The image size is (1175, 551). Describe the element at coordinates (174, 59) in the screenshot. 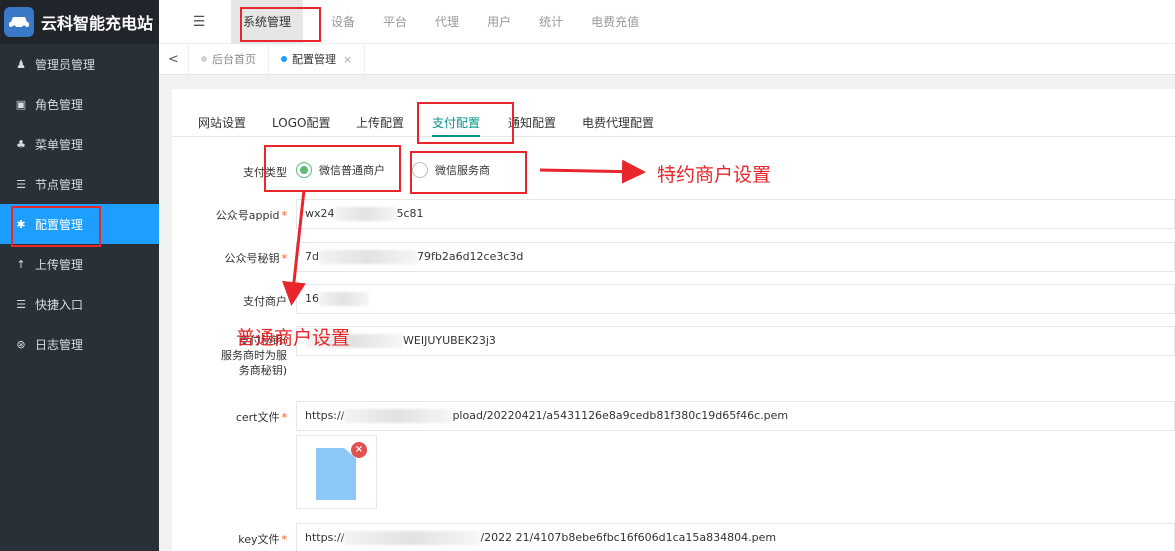

I see `chevron-left-icon: <` at that location.